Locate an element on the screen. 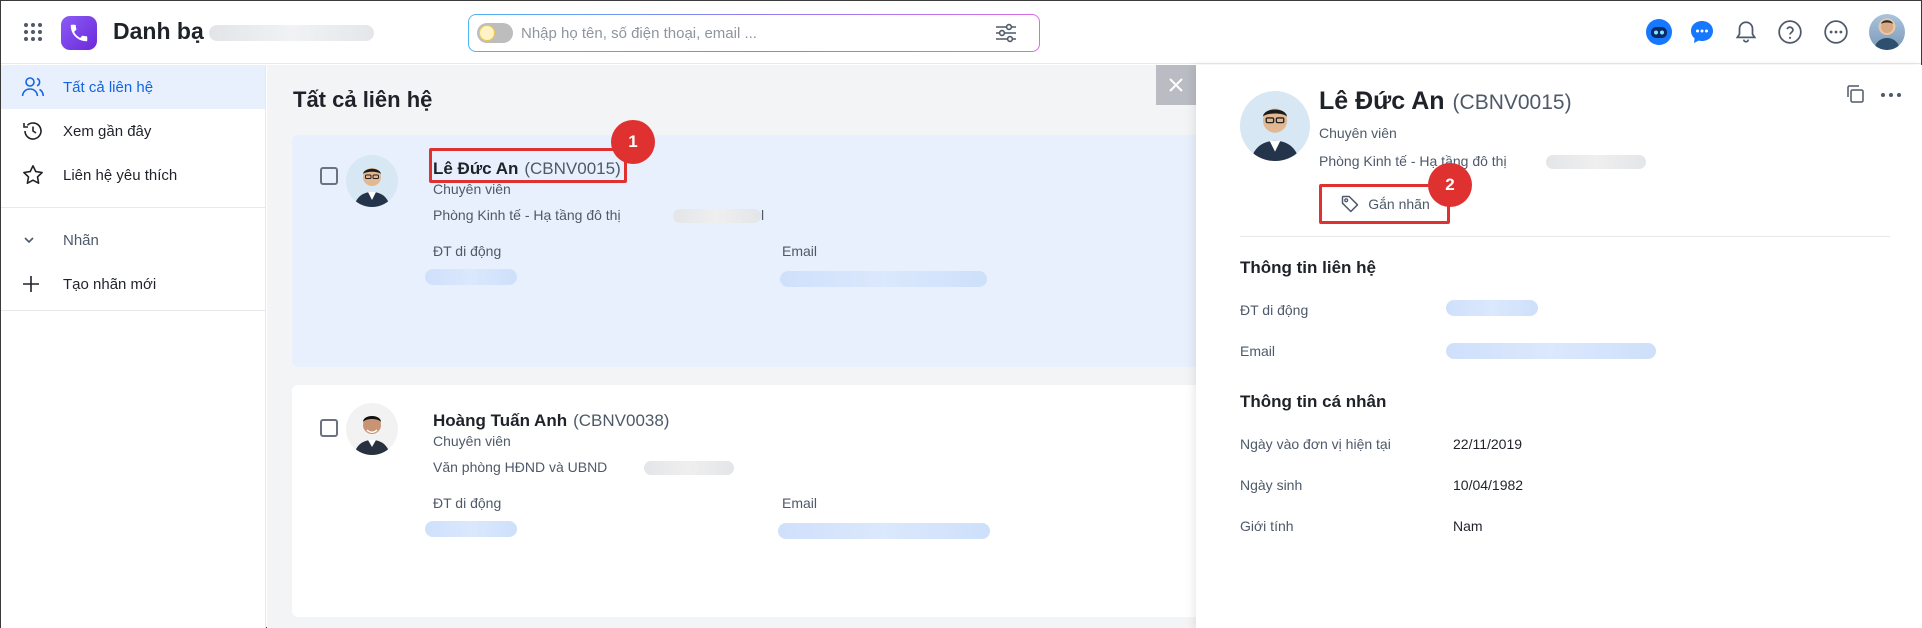 This screenshot has height=628, width=1922. app-grid-icon is located at coordinates (33, 32).